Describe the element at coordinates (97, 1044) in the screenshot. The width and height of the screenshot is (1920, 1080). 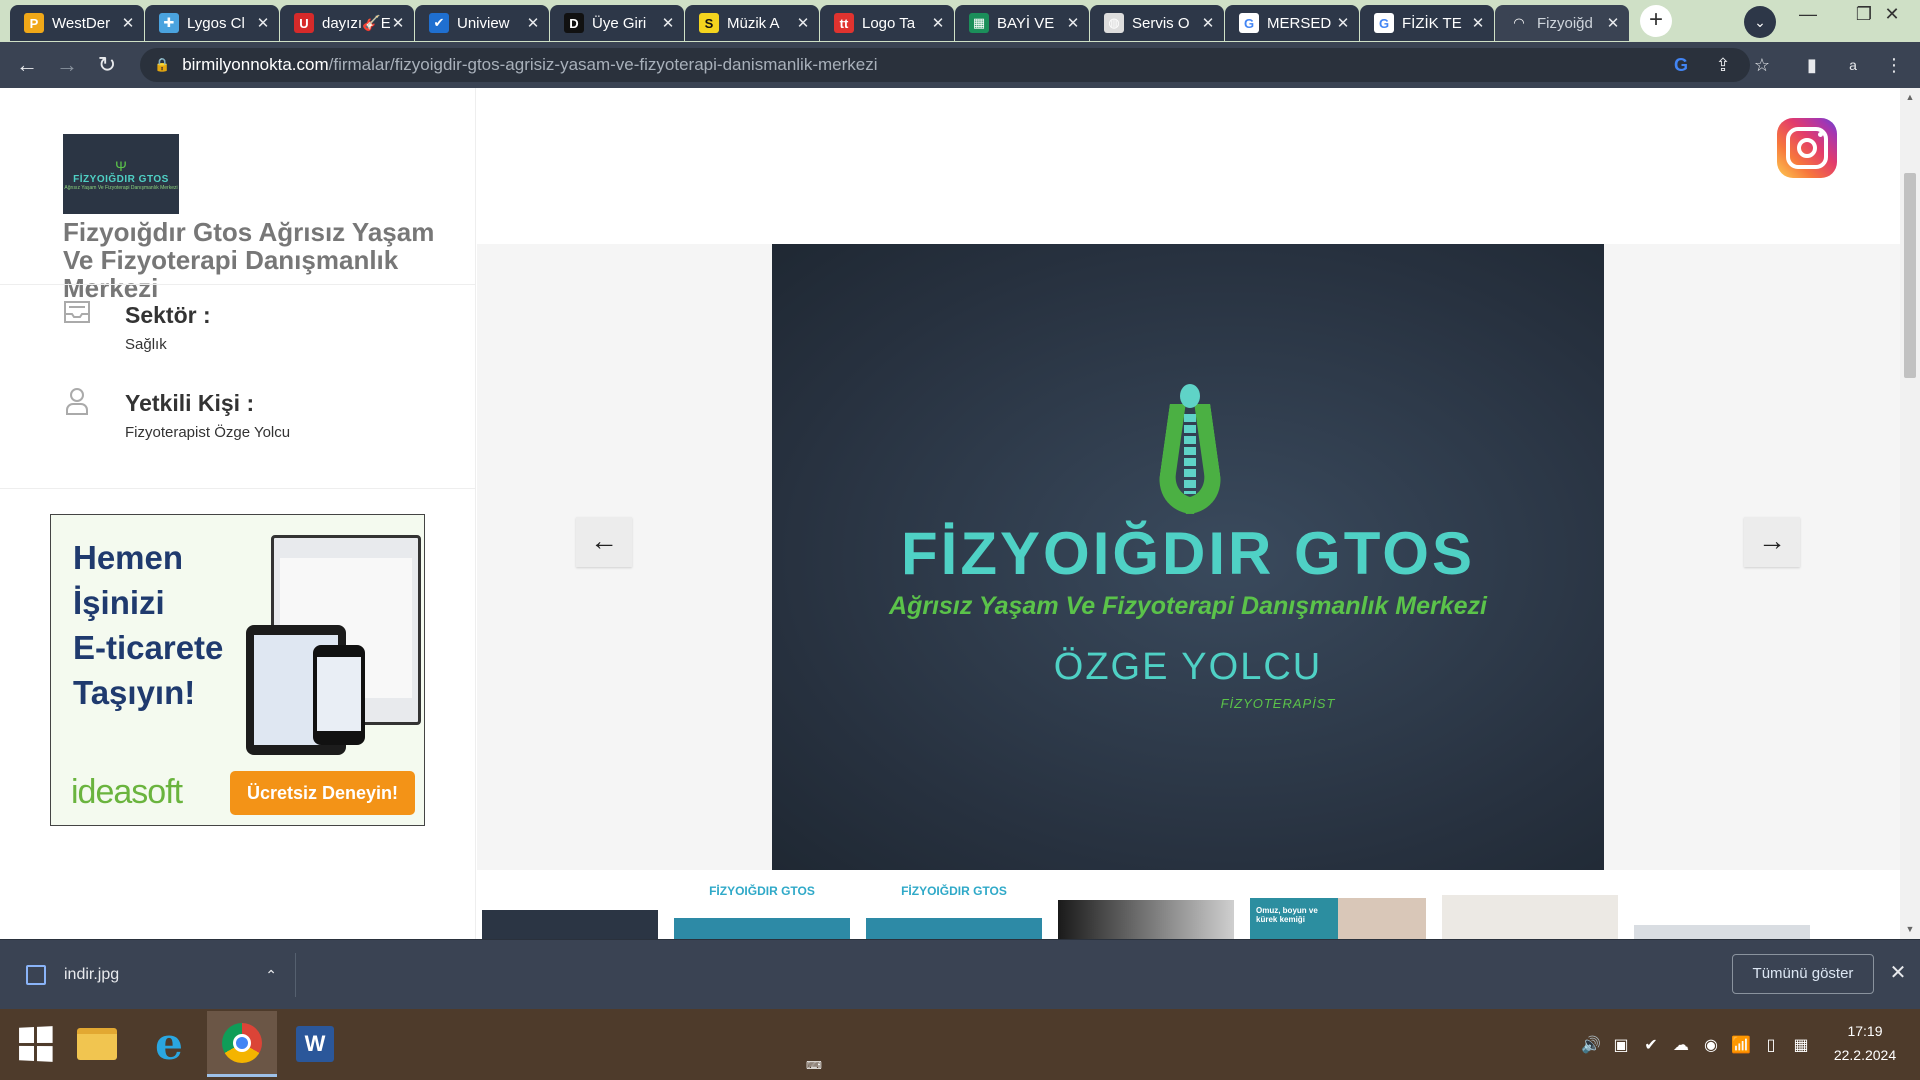
I see `file-explorer-button` at that location.